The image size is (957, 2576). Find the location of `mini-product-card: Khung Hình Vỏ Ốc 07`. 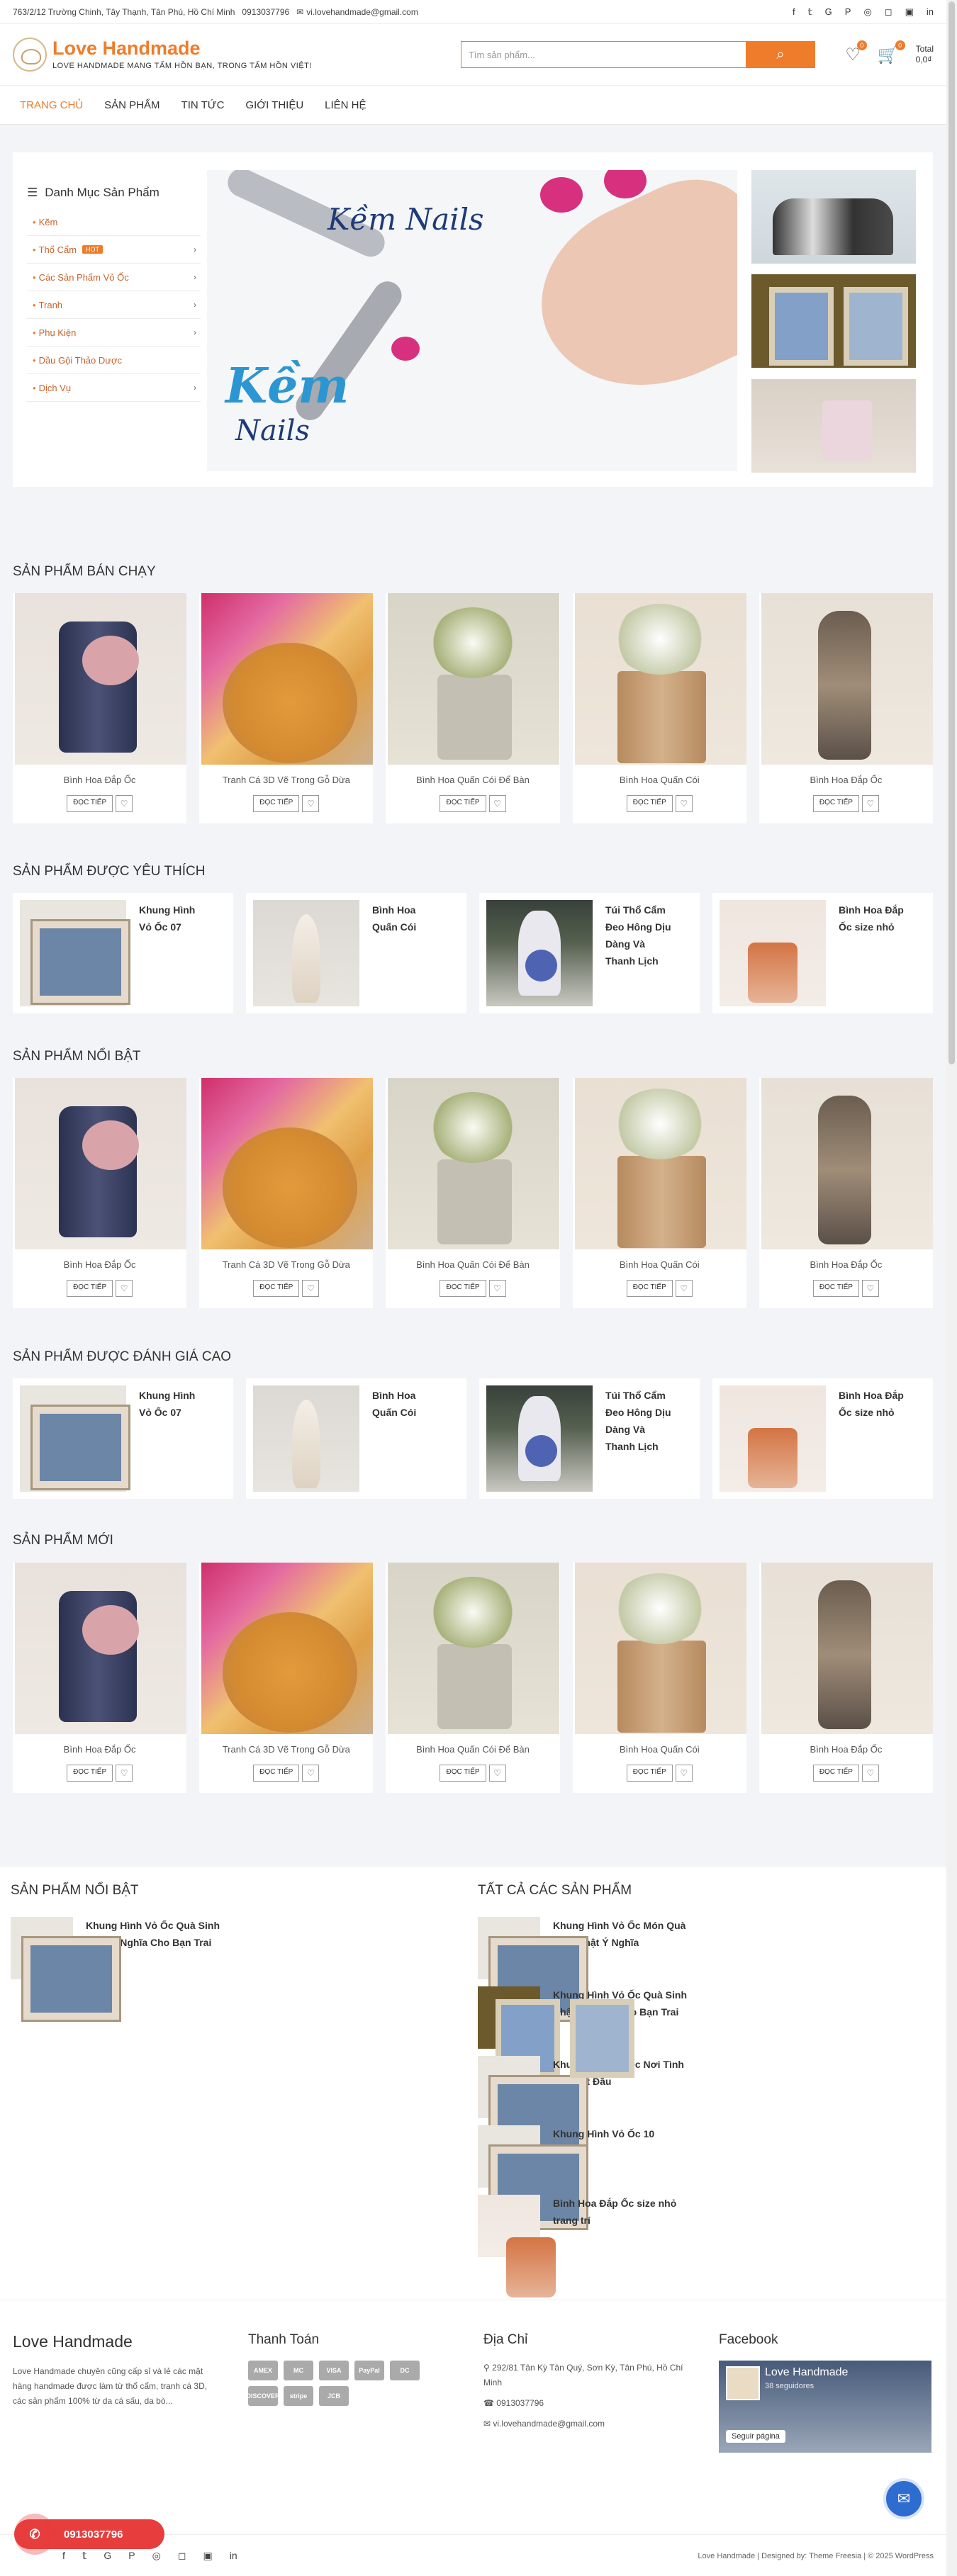

mini-product-card: Khung Hình Vỏ Ốc 07 is located at coordinates (123, 953).